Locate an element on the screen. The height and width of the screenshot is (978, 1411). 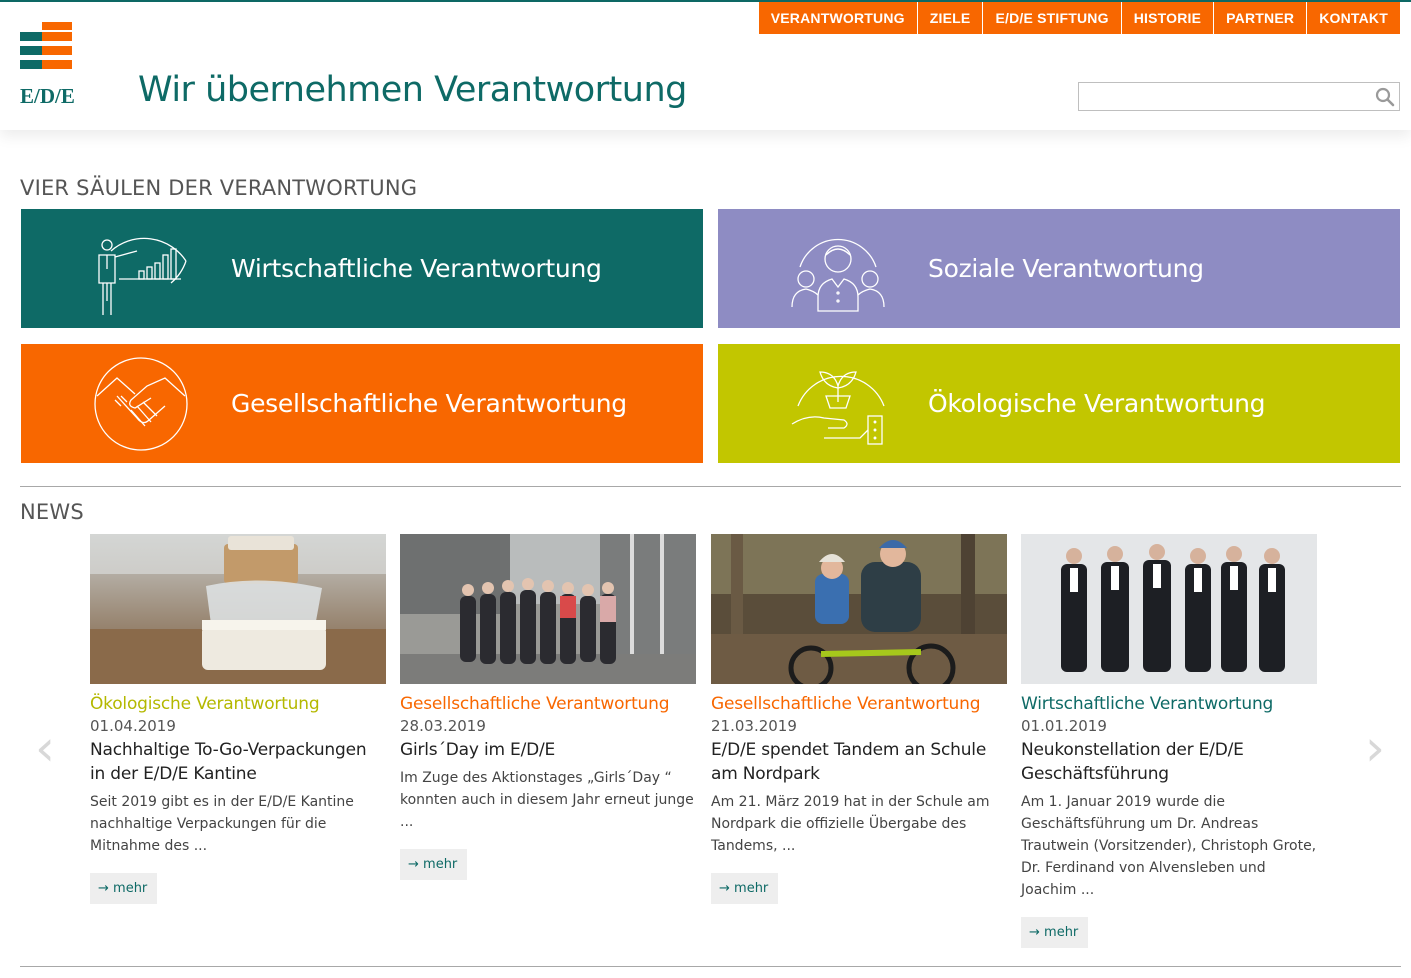
carousel-prev-arrow: ‹ is located at coordinates (45, 748).